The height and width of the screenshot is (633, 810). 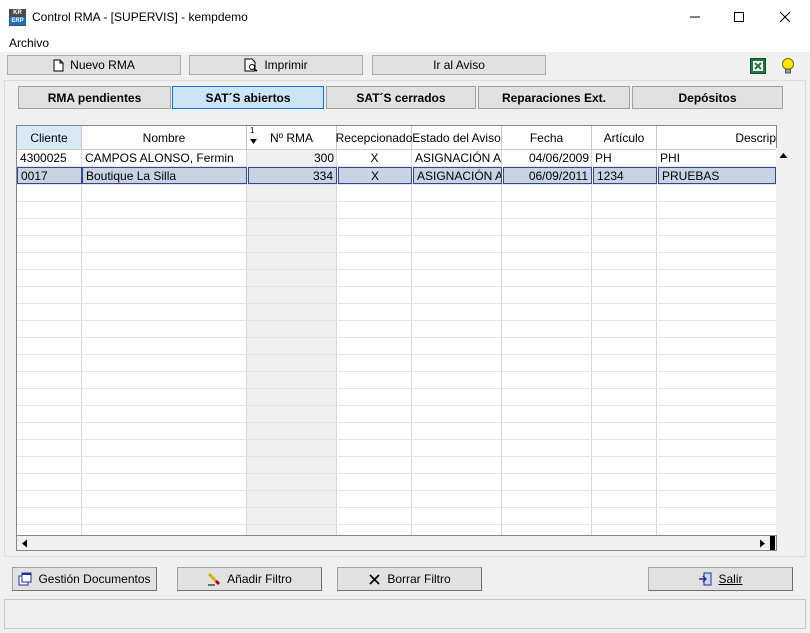 What do you see at coordinates (140, 17) in the screenshot?
I see `window-title: Control RMA - [SUPERVIS] - kempdemo` at bounding box center [140, 17].